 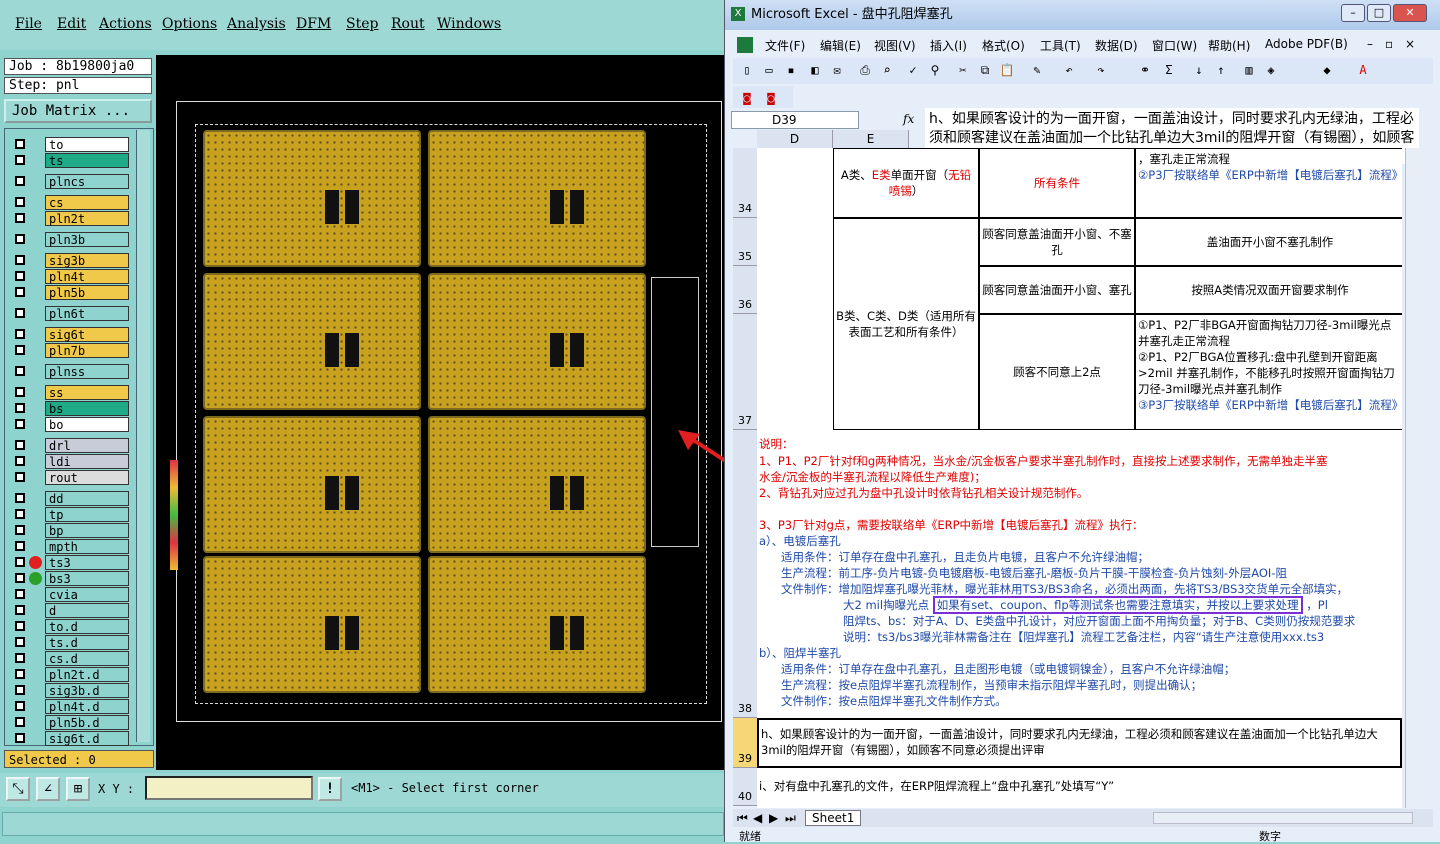 I want to click on layer-row-cs: cs, so click(x=70, y=202).